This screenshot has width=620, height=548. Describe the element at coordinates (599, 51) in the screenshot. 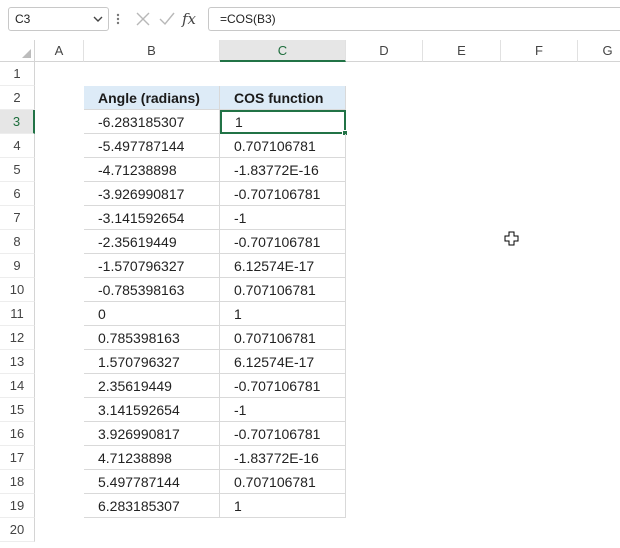

I see `column-header-g: G` at that location.